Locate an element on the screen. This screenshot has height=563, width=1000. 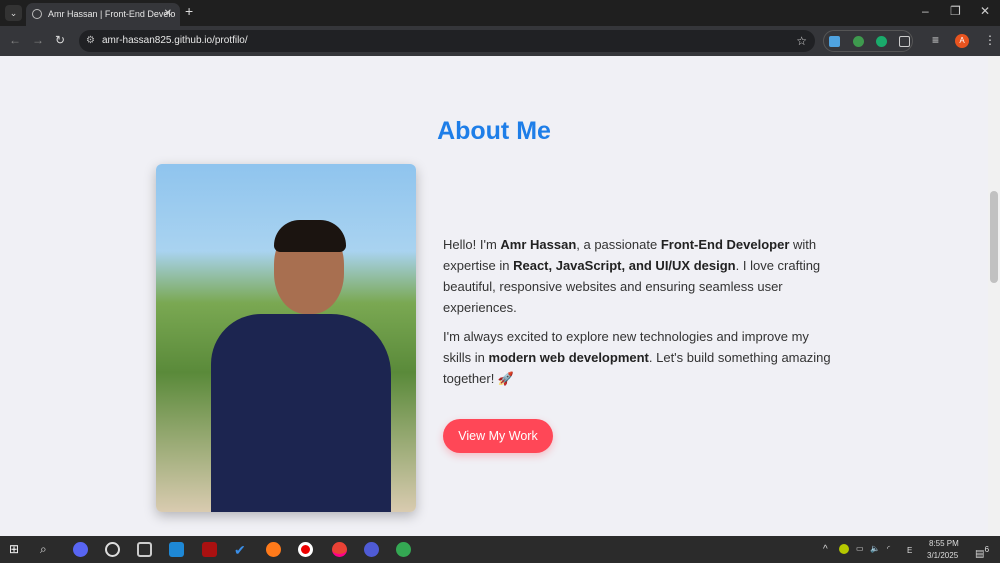
search-icon: ⌕ is located at coordinates (47, 549).